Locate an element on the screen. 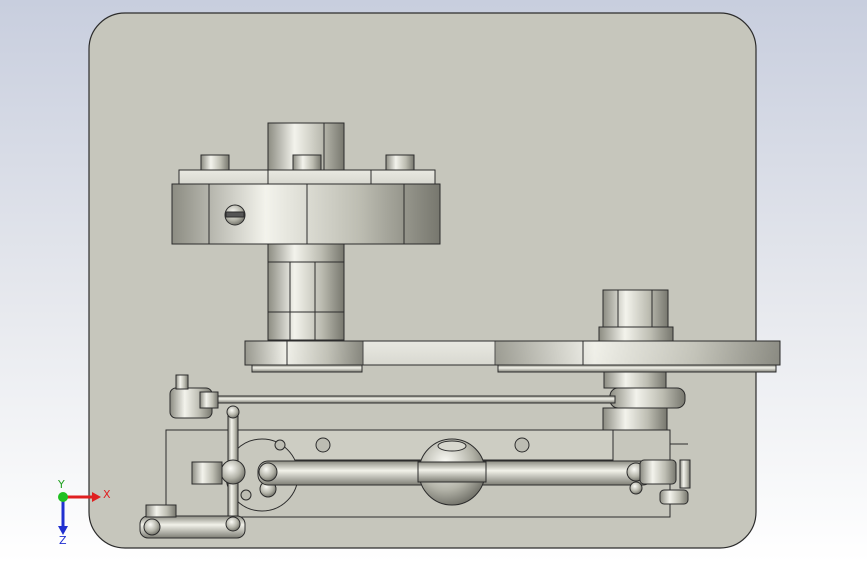 This screenshot has width=867, height=562. axis-label-x: X is located at coordinates (107, 494).